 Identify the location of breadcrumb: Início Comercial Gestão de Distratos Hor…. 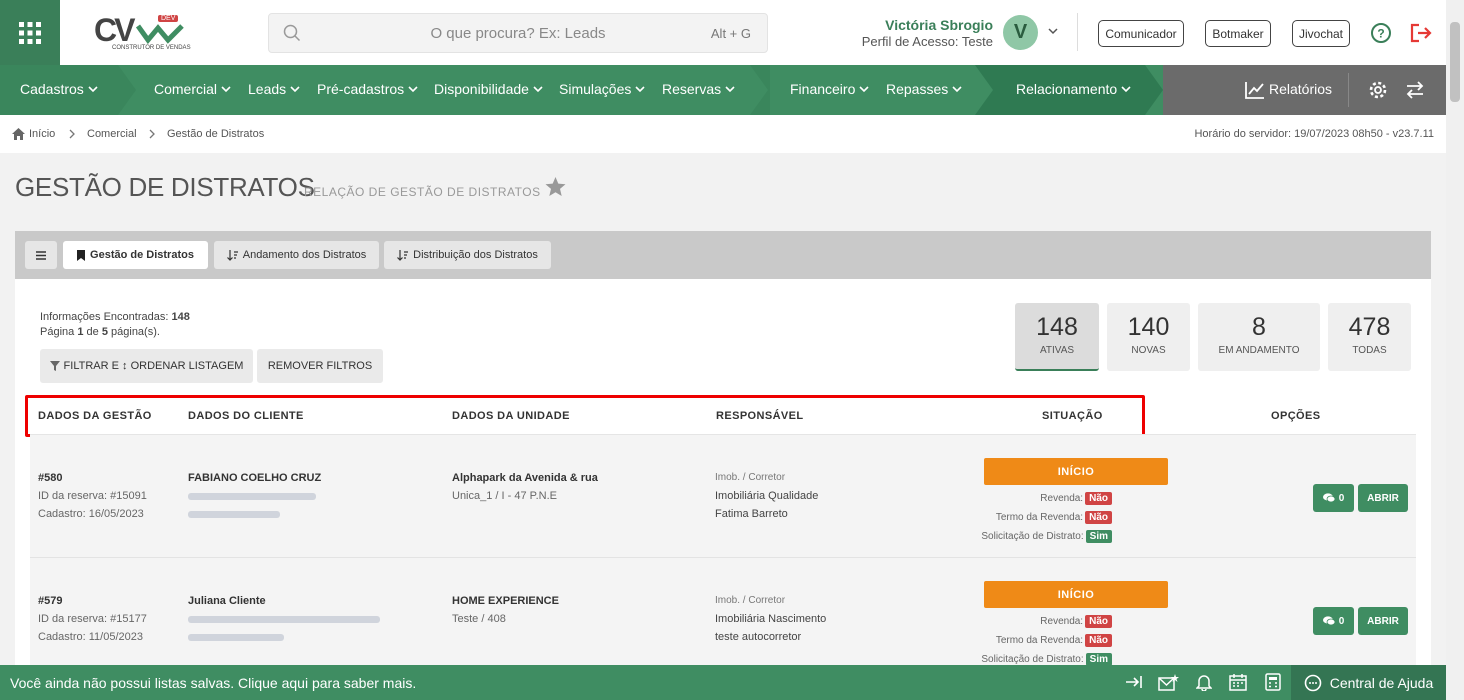
(723, 134).